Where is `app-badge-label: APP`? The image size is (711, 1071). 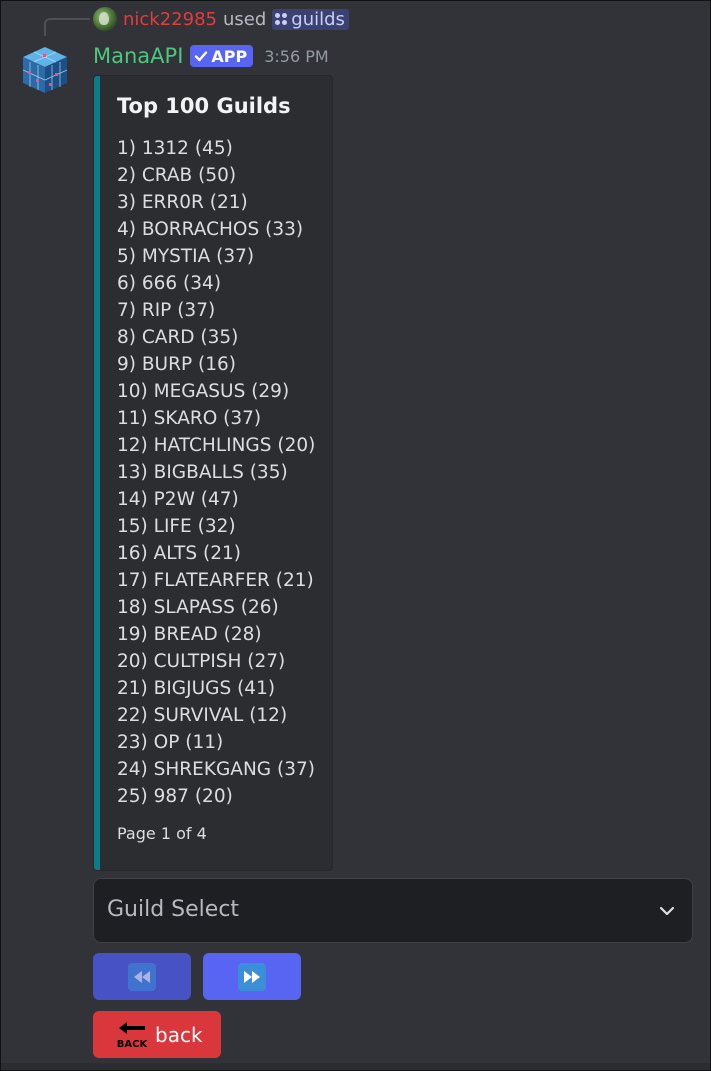
app-badge-label: APP is located at coordinates (229, 56).